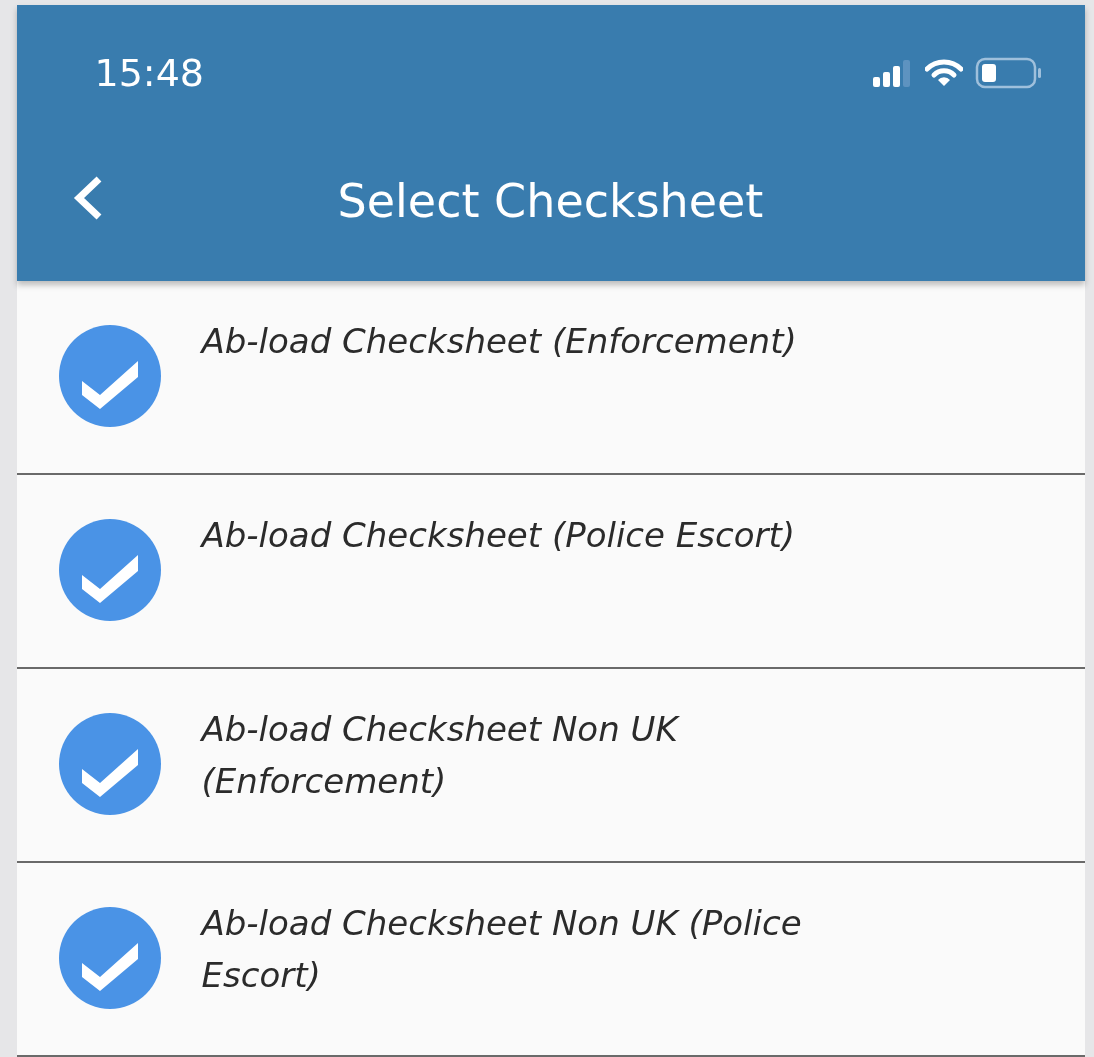 This screenshot has width=1094, height=1057. Describe the element at coordinates (499, 535) in the screenshot. I see `checksheet-label: Ab-load Checksheet (Police Escort)` at that location.